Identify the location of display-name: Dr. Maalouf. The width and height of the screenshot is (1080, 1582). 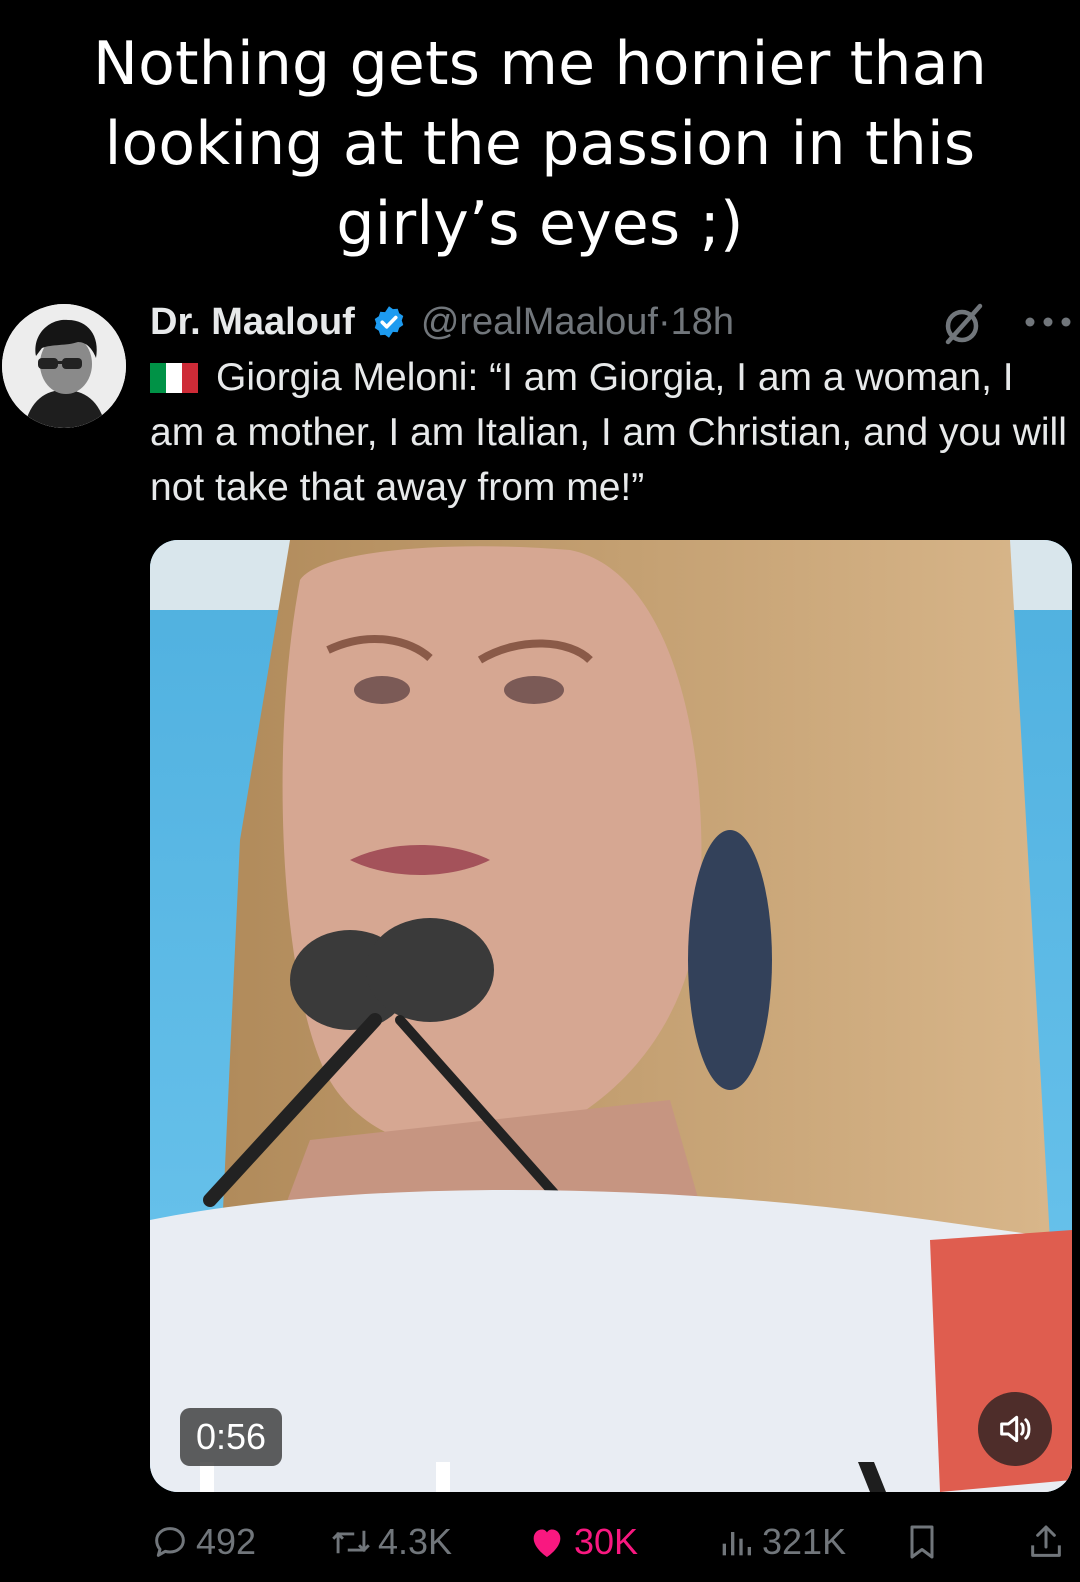
(252, 322).